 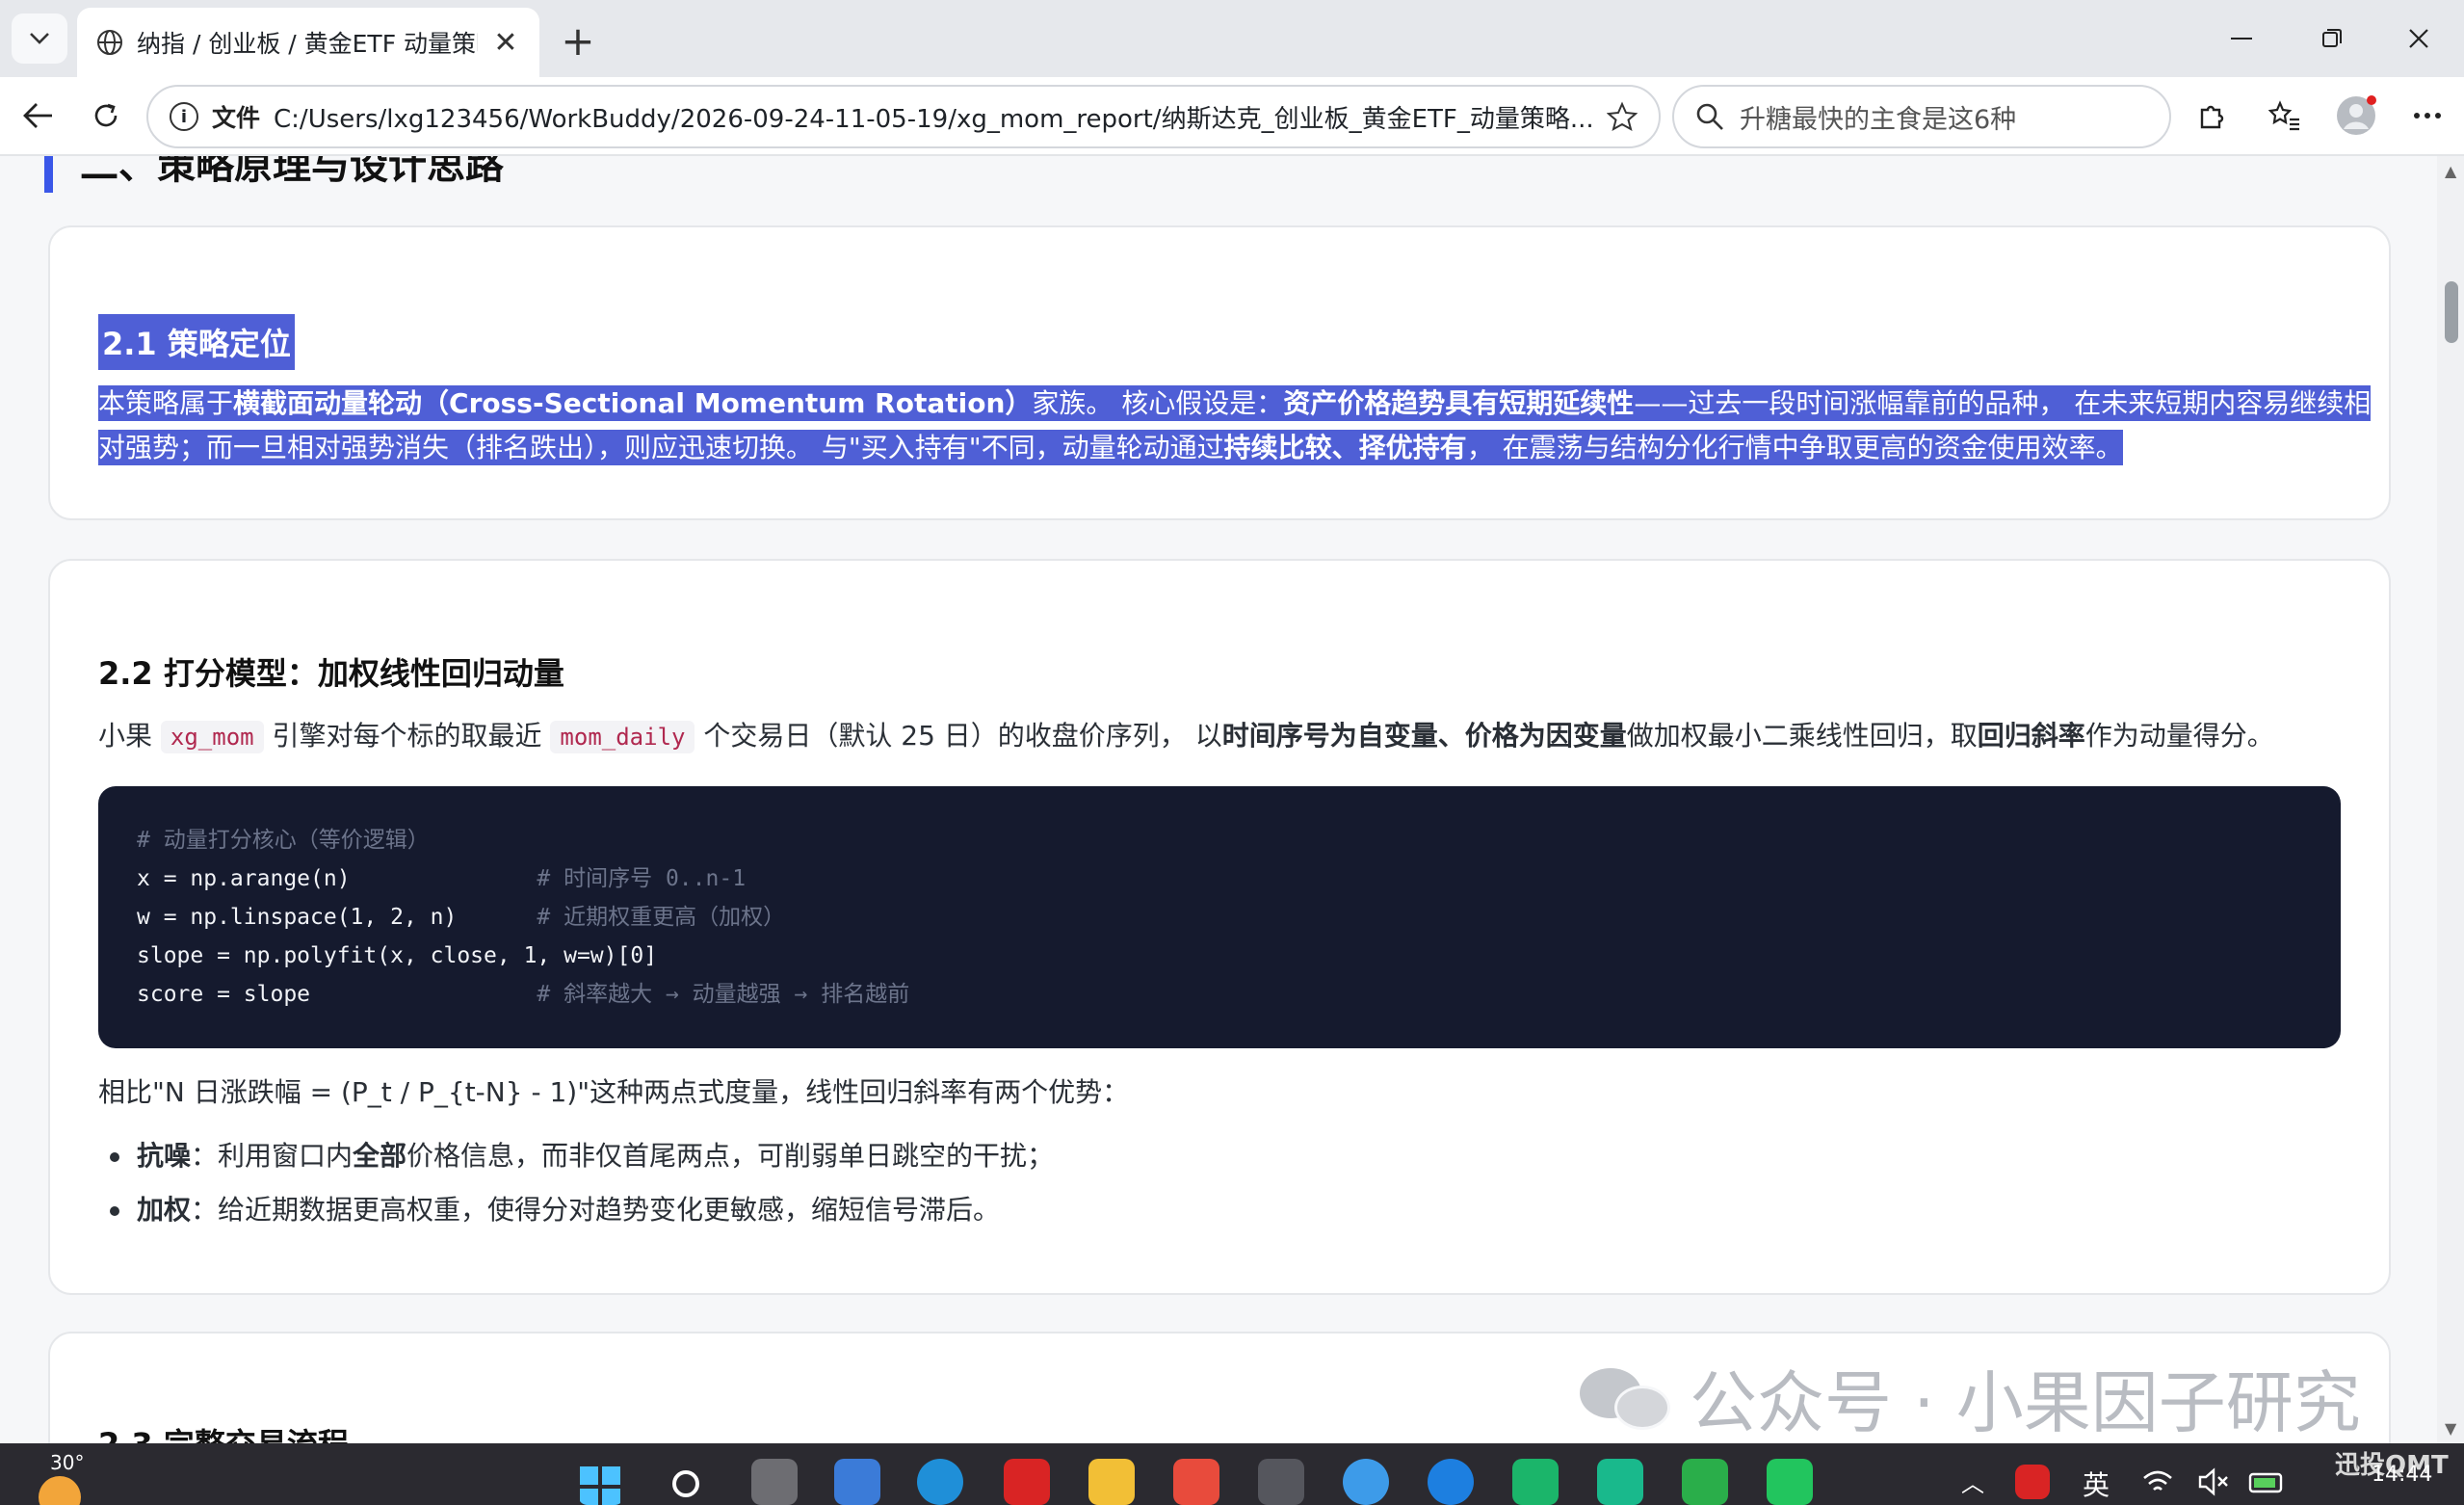 I want to click on wechat-icon, so click(x=1705, y=1482).